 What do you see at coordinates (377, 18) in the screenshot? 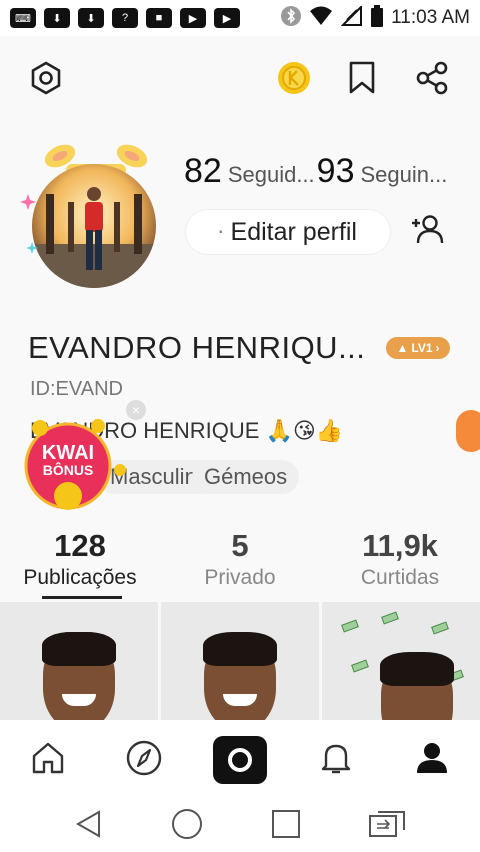
I see `battery-icon` at bounding box center [377, 18].